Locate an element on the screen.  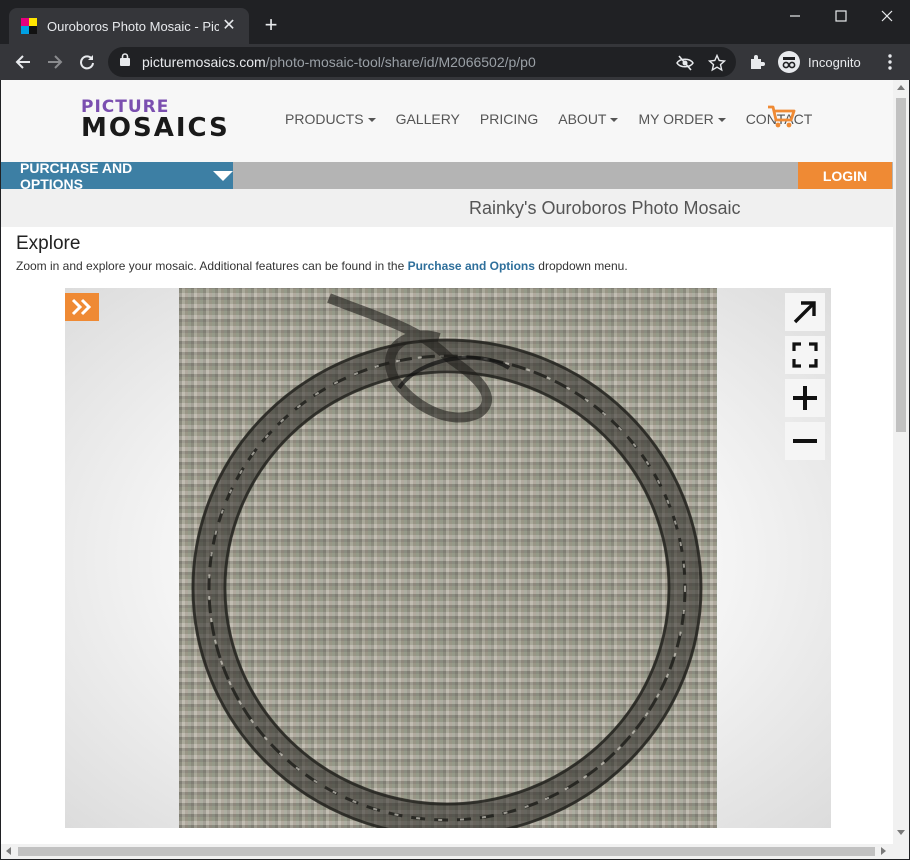
scroll-right-icon is located at coordinates (883, 851).